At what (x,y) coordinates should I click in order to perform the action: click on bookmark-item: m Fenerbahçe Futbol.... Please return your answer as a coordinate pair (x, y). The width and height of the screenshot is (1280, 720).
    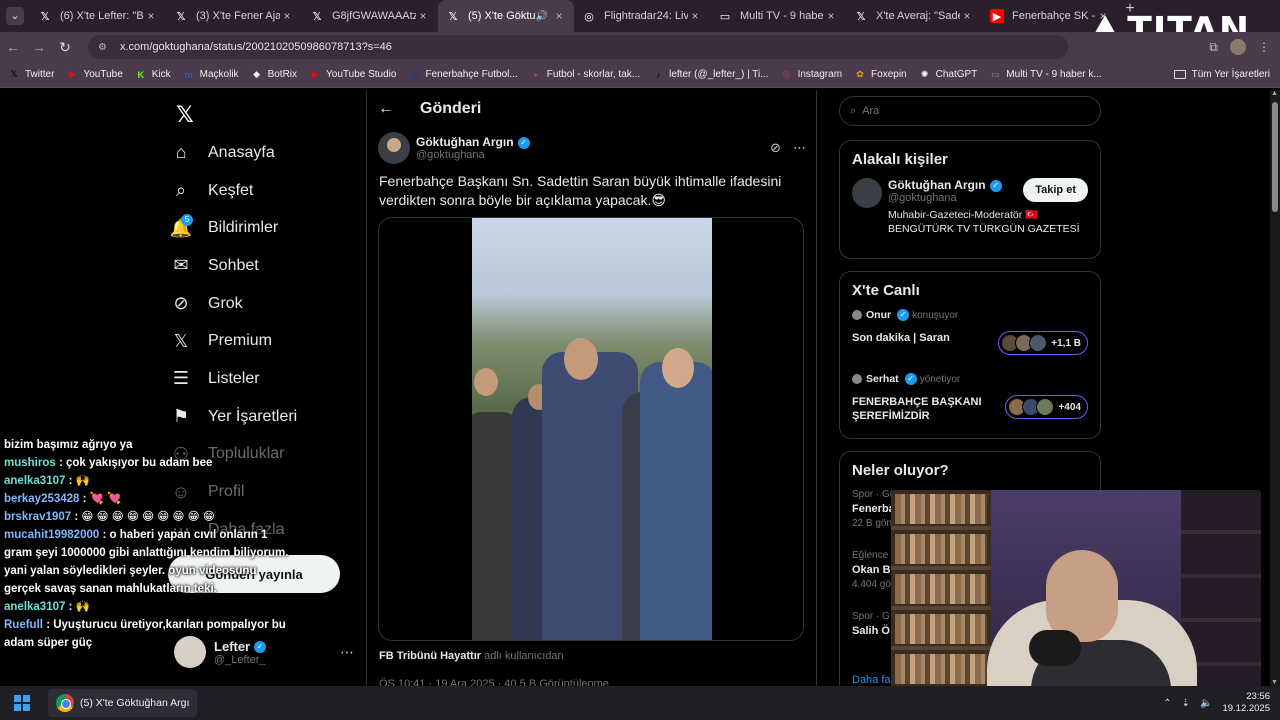
    Looking at the image, I should click on (462, 75).